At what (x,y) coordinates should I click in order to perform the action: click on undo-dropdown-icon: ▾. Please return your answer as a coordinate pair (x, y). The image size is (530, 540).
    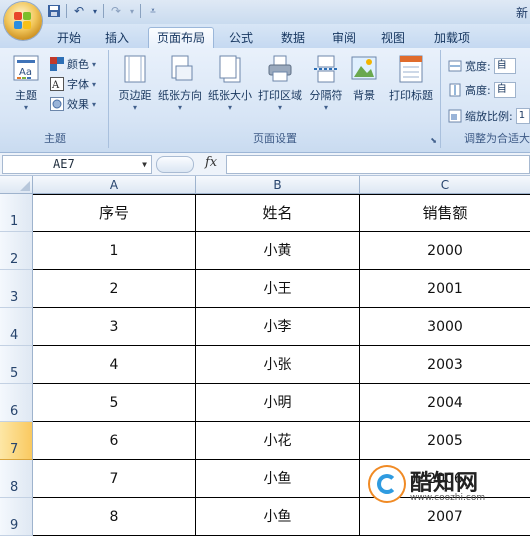
    Looking at the image, I should click on (95, 11).